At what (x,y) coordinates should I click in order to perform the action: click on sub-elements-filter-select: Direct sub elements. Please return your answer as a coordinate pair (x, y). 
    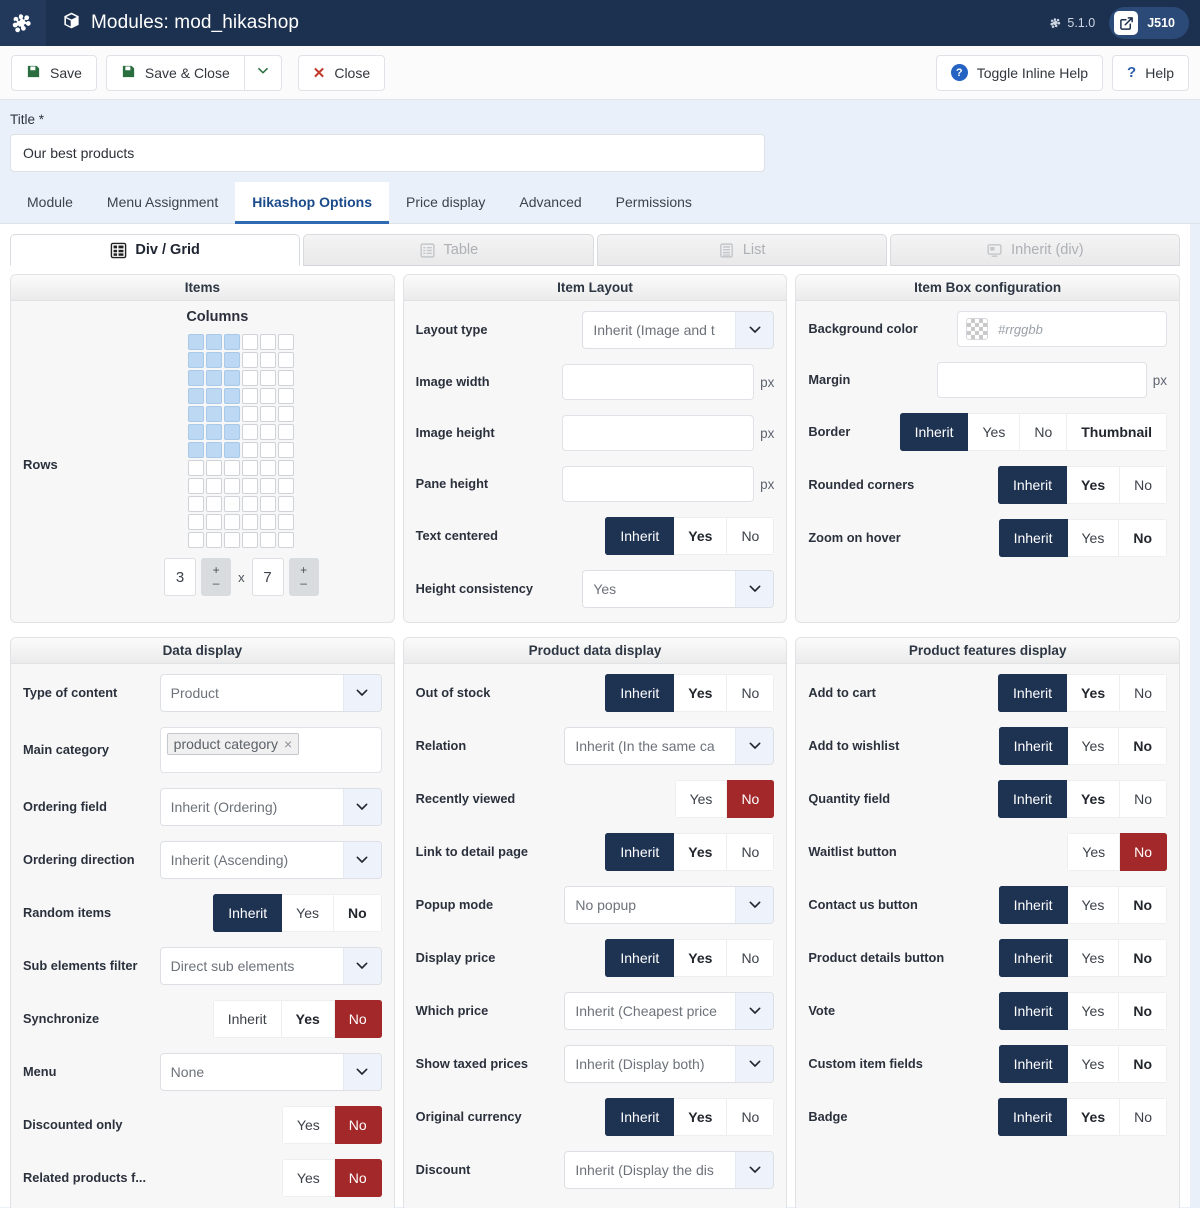
    Looking at the image, I should click on (270, 966).